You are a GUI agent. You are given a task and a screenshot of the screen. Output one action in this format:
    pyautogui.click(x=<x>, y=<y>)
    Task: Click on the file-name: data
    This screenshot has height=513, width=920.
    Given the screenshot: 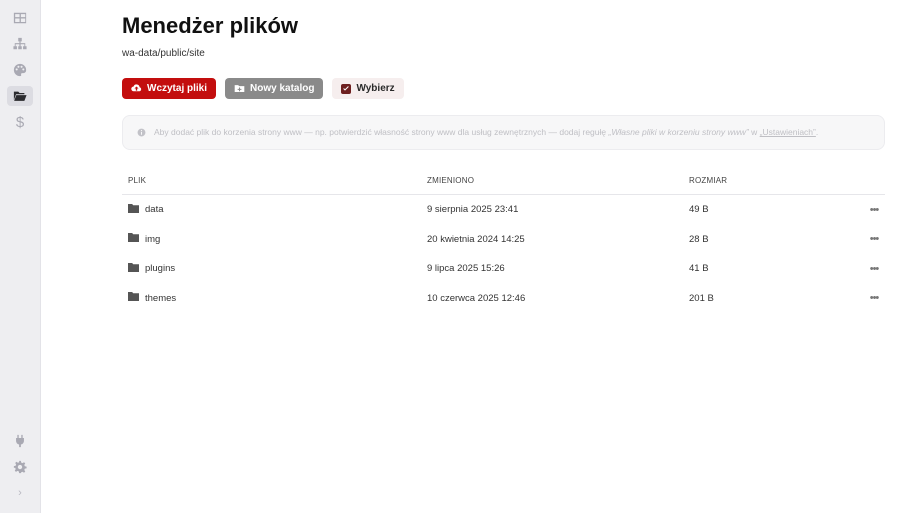 What is the action you would take?
    pyautogui.click(x=154, y=210)
    